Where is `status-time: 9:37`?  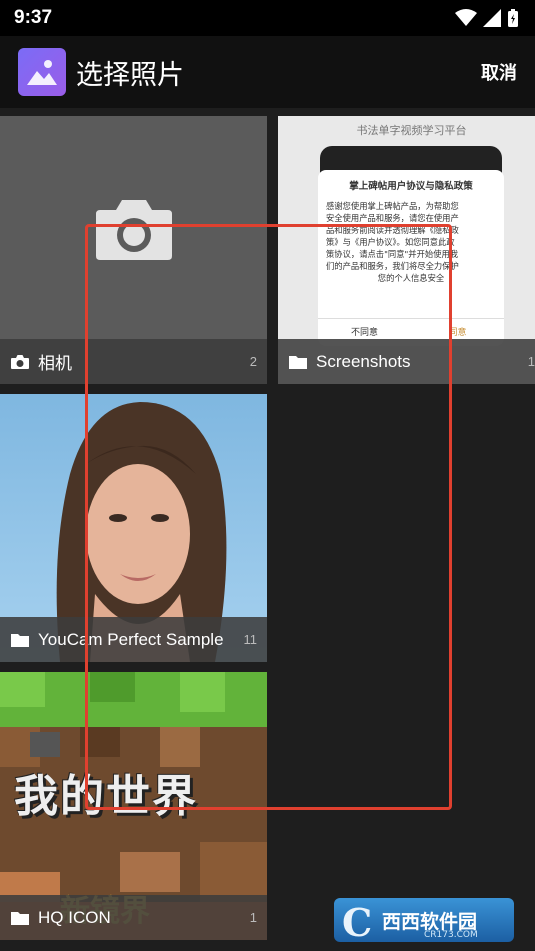
status-time: 9:37 is located at coordinates (33, 17).